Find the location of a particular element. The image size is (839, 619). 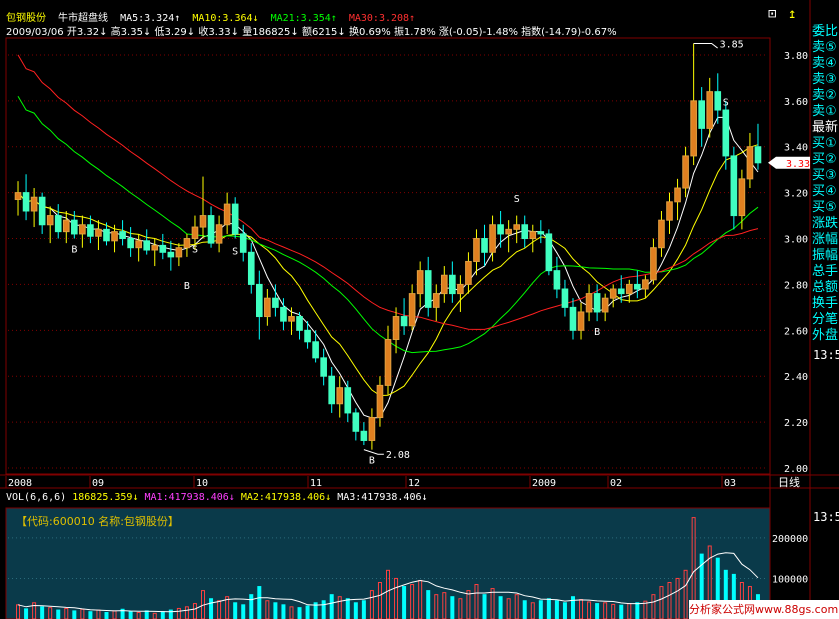

side-panel-item: 买④ is located at coordinates (824, 191).